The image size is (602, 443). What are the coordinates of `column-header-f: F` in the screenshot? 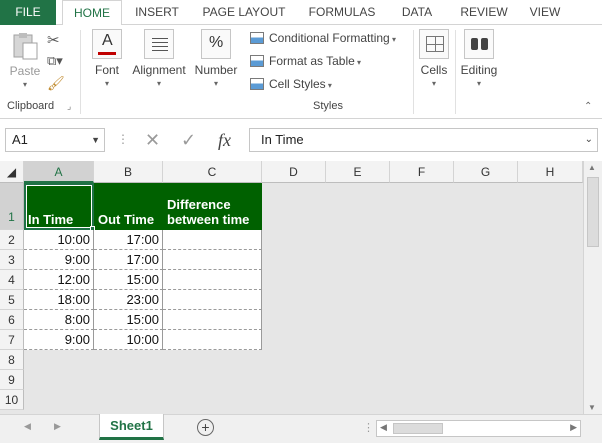 It's located at (422, 172).